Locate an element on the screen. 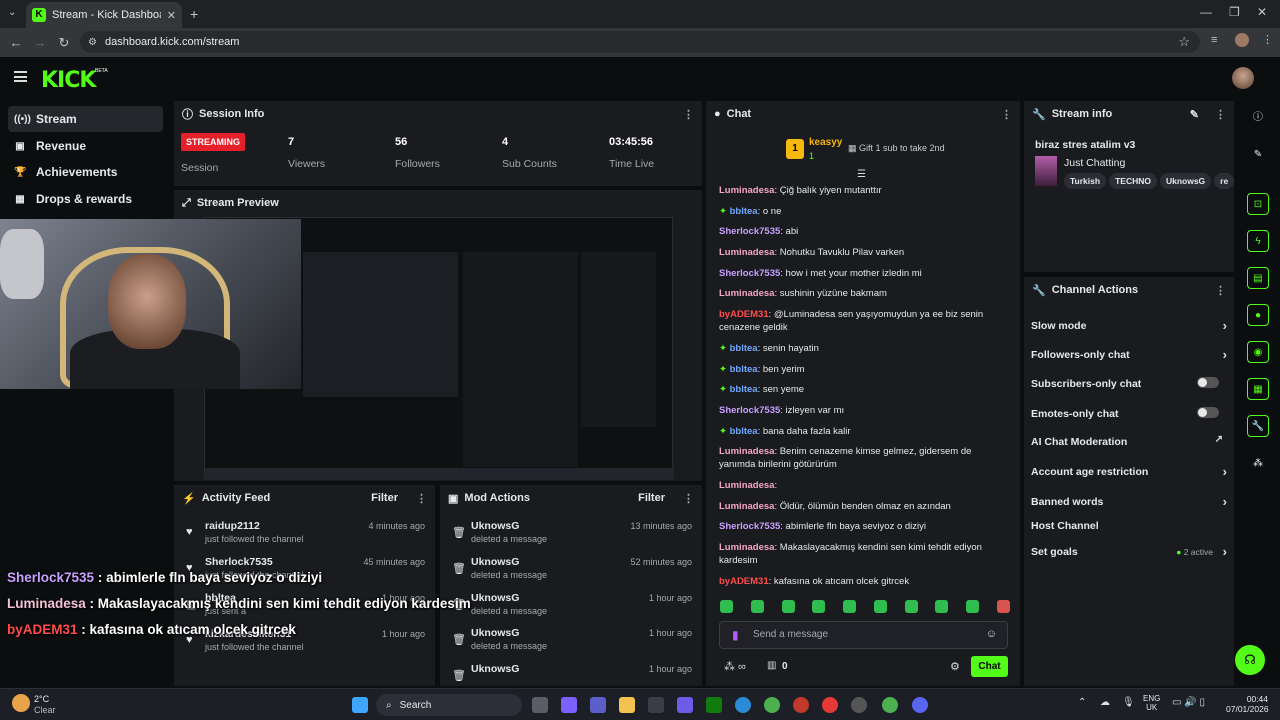 The width and height of the screenshot is (1280, 720). discord-icon is located at coordinates (920, 705).